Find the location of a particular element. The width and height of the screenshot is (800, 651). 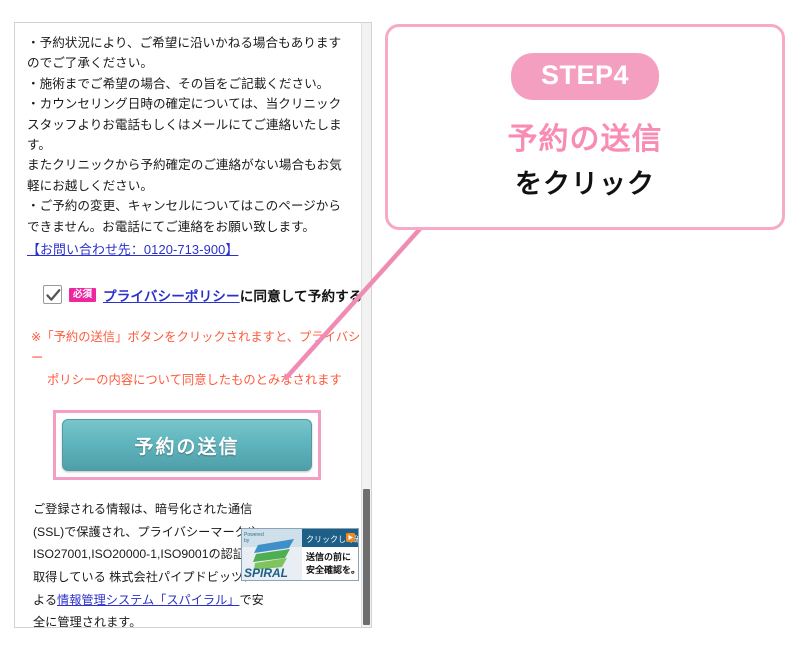

consent-checkbox is located at coordinates (52, 295).